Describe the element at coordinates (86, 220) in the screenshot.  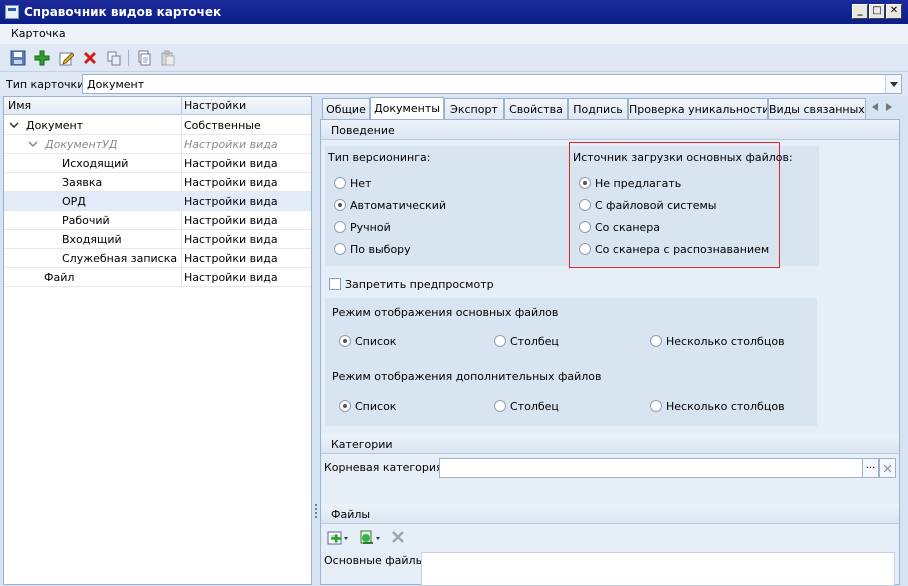
I see `tree-row-name: Рабочий` at that location.